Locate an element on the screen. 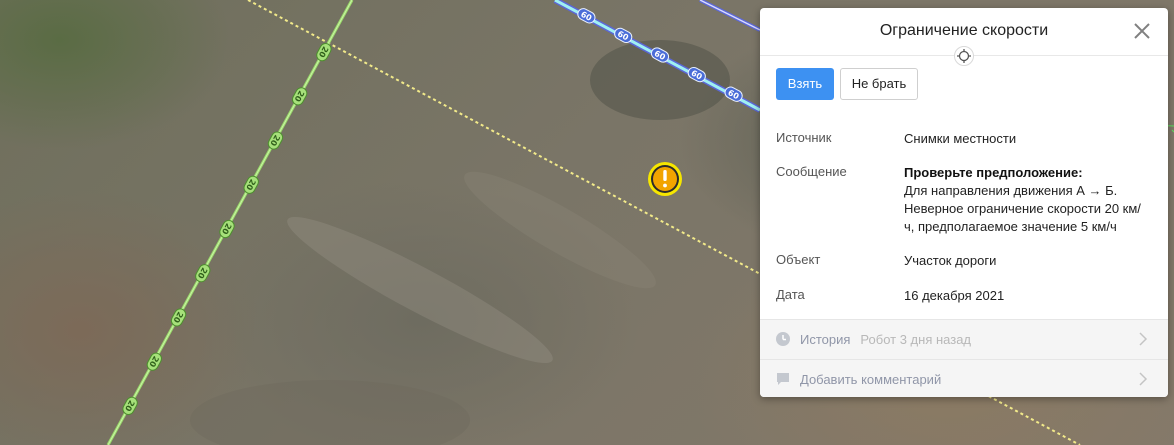 This screenshot has height=445, width=1174. message-heading: Проверьте предположение: is located at coordinates (993, 172).